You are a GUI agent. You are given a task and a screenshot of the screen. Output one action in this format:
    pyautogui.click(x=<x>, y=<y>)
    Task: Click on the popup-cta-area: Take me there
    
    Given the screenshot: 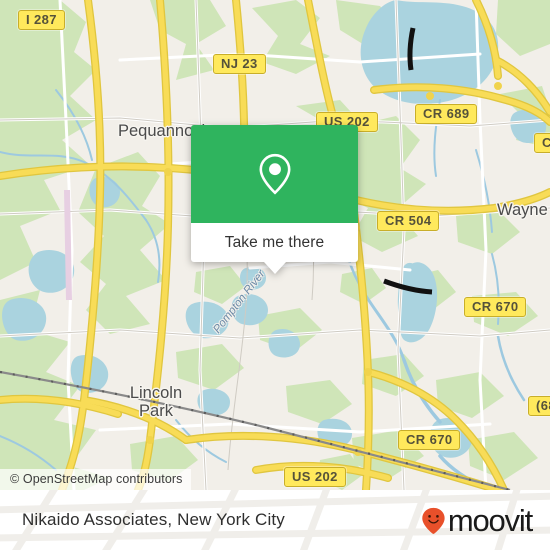 What is the action you would take?
    pyautogui.click(x=274, y=248)
    